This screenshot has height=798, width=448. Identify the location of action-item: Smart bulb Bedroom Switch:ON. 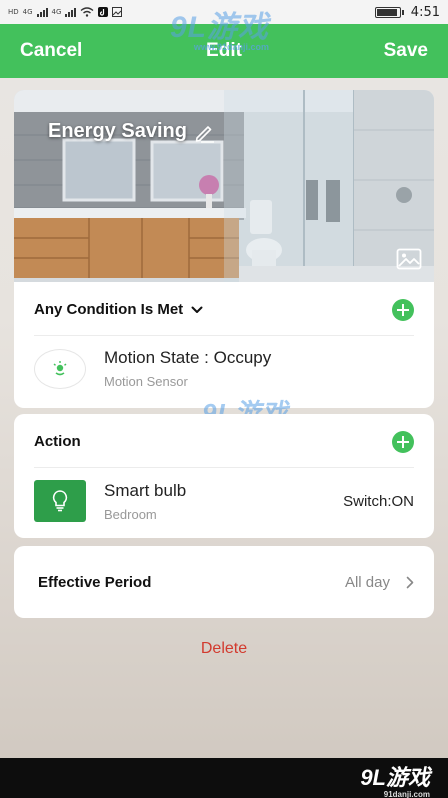
(224, 501).